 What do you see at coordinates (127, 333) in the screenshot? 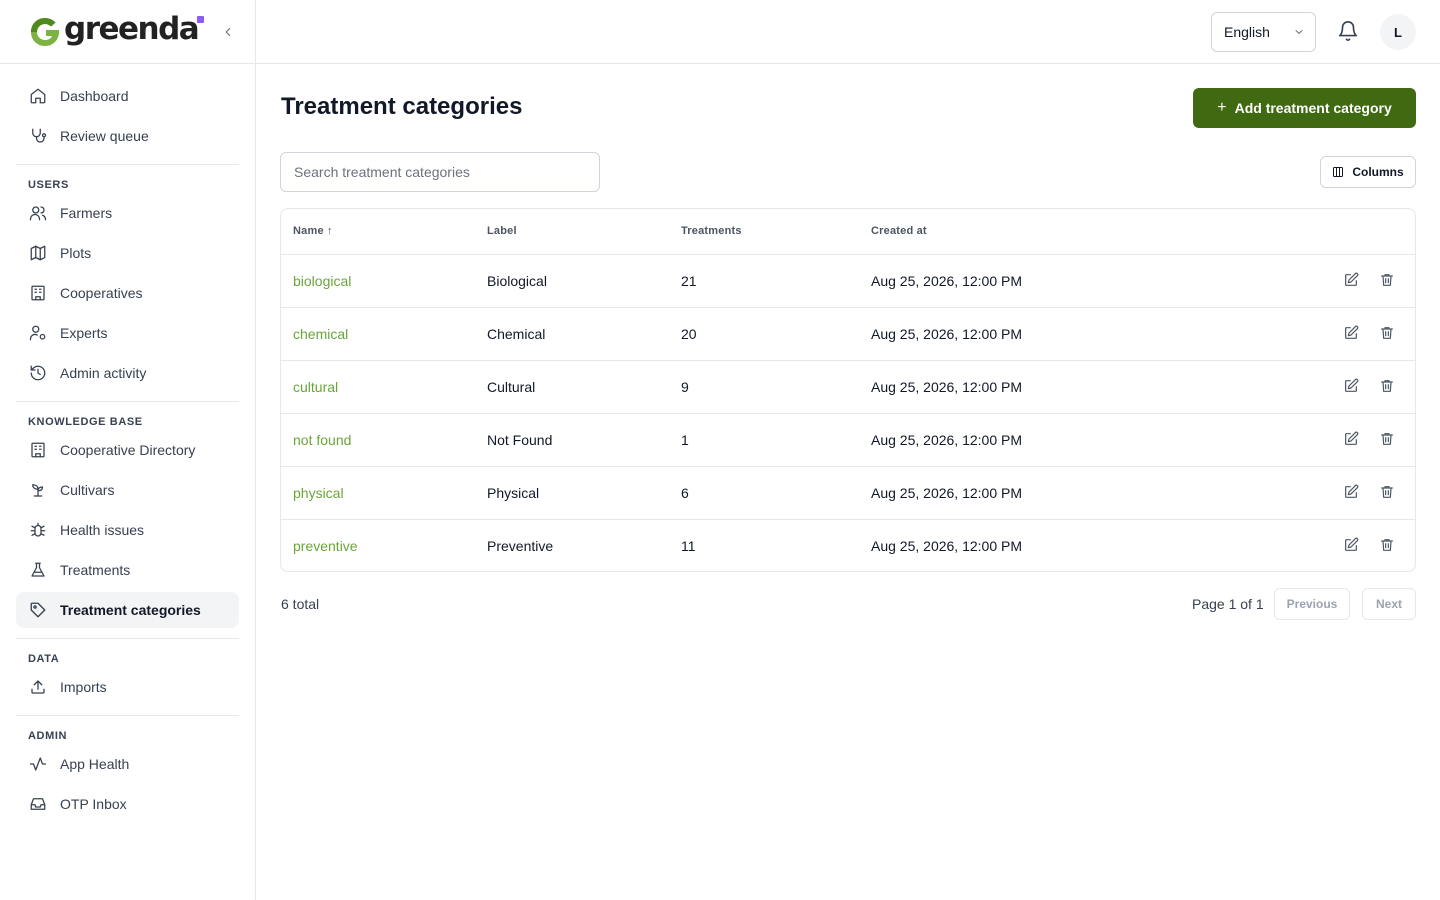
I see `sidebar-item-experts: Experts` at bounding box center [127, 333].